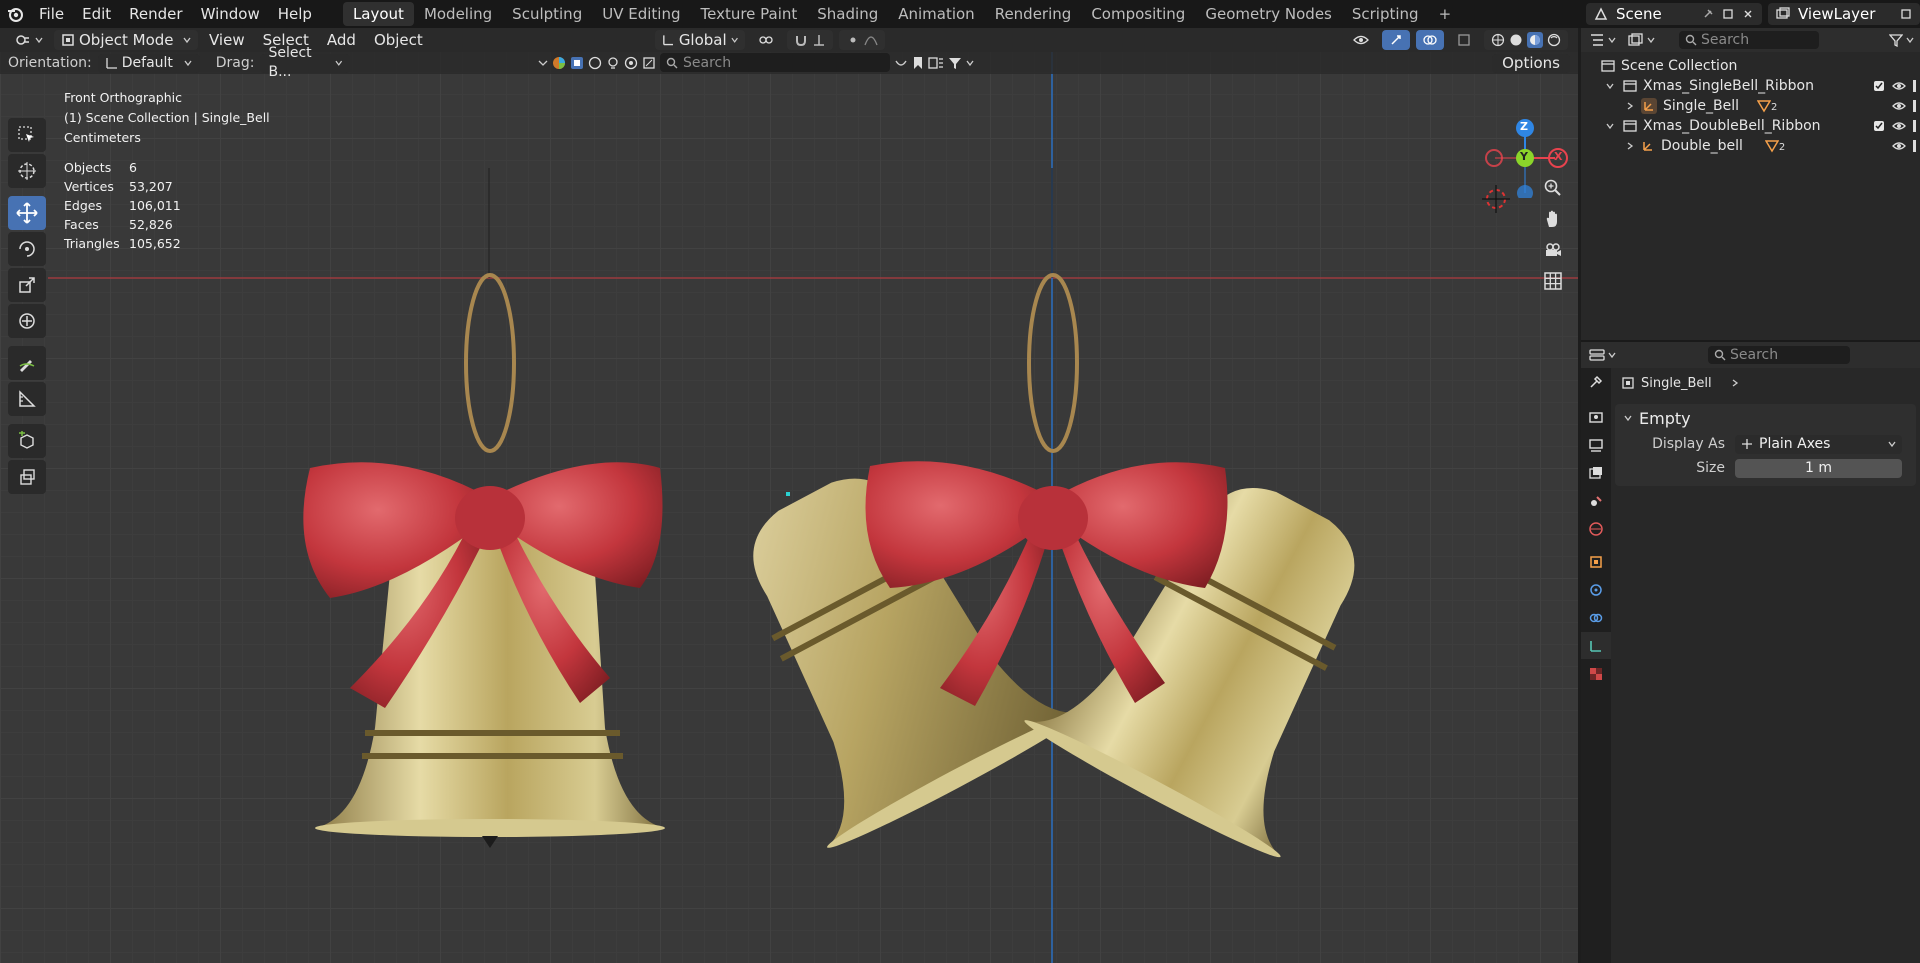 The image size is (1920, 963). Describe the element at coordinates (595, 63) in the screenshot. I see `mesh-filter-icon` at that location.